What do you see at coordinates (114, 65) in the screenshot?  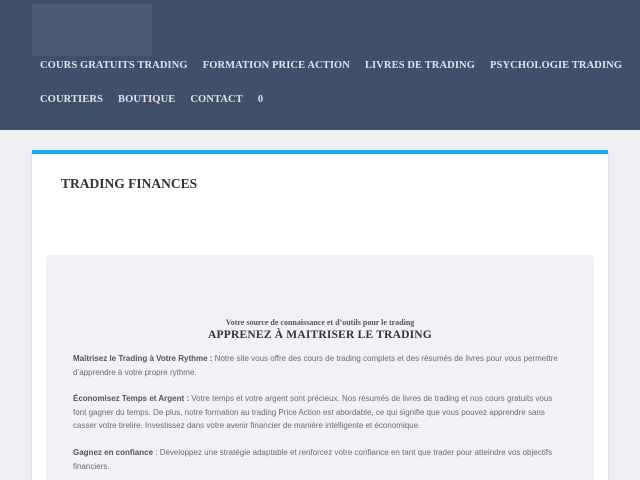 I see `nav-cours-gratuits-trading: COURS GRATUITS TRADING` at bounding box center [114, 65].